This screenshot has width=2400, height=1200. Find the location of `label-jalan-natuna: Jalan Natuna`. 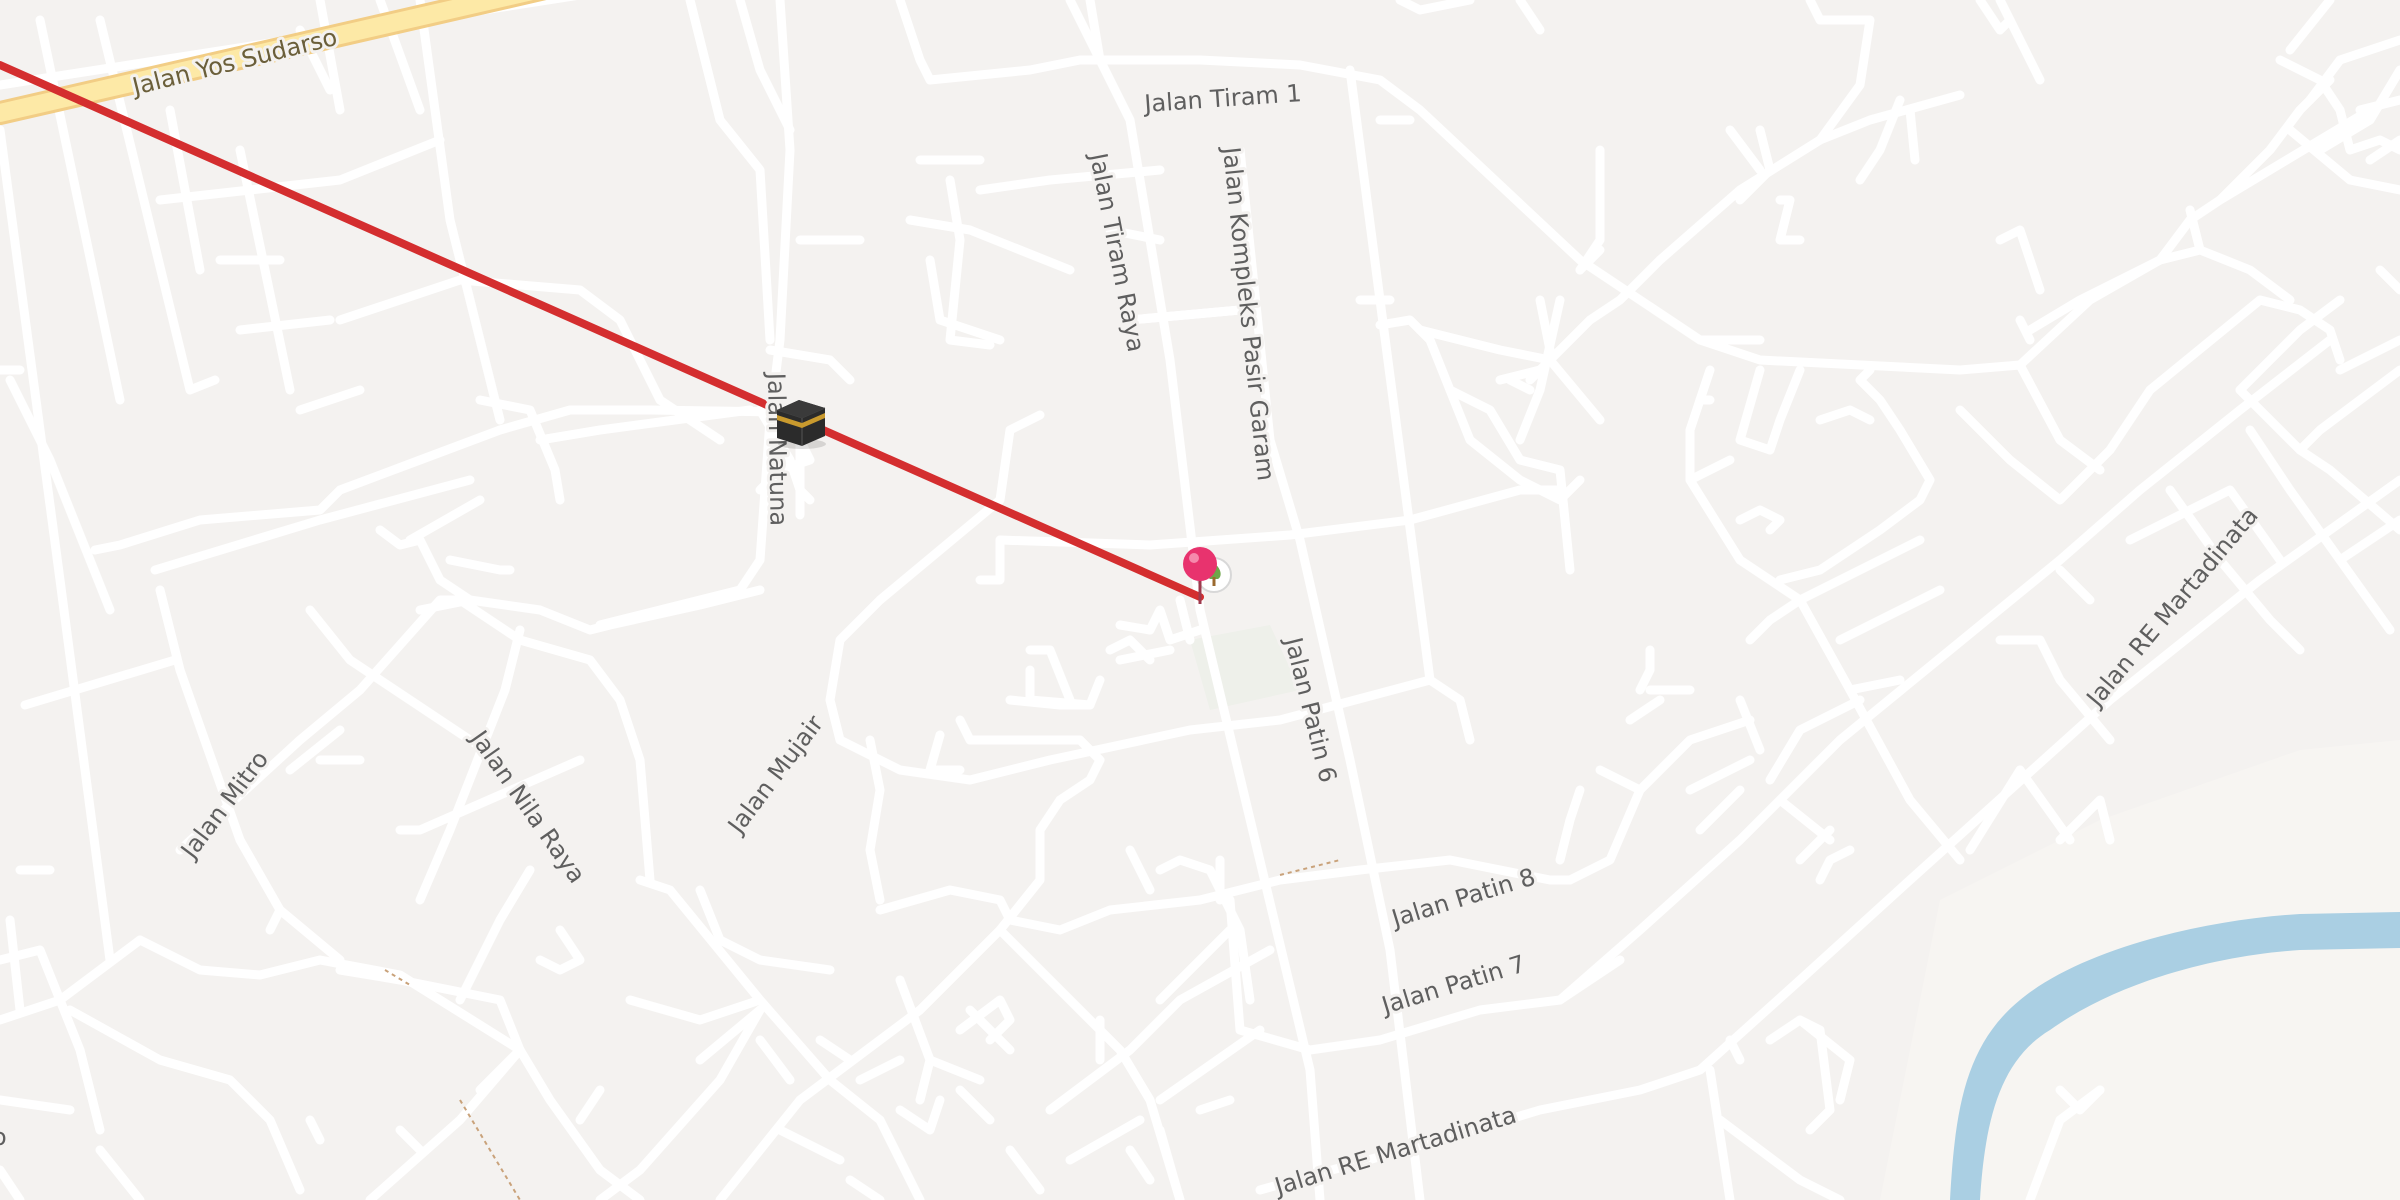

label-jalan-natuna: Jalan Natuna is located at coordinates (777, 449).